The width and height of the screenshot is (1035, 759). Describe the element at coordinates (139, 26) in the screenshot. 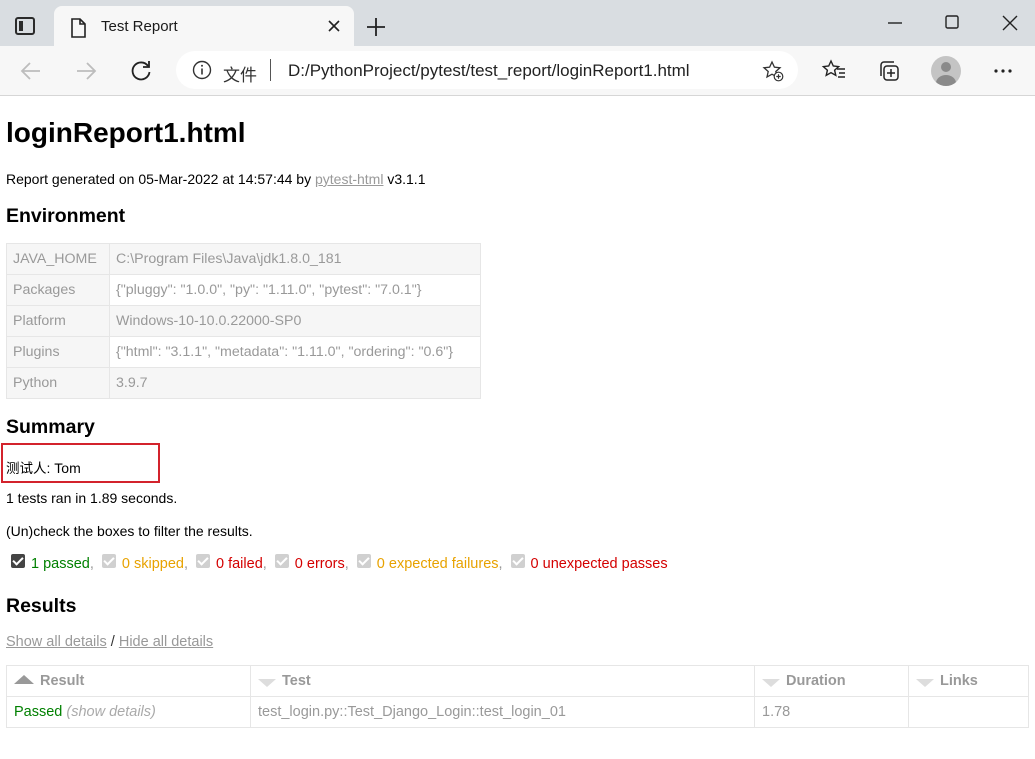

I see `tab-title: Test Report` at that location.